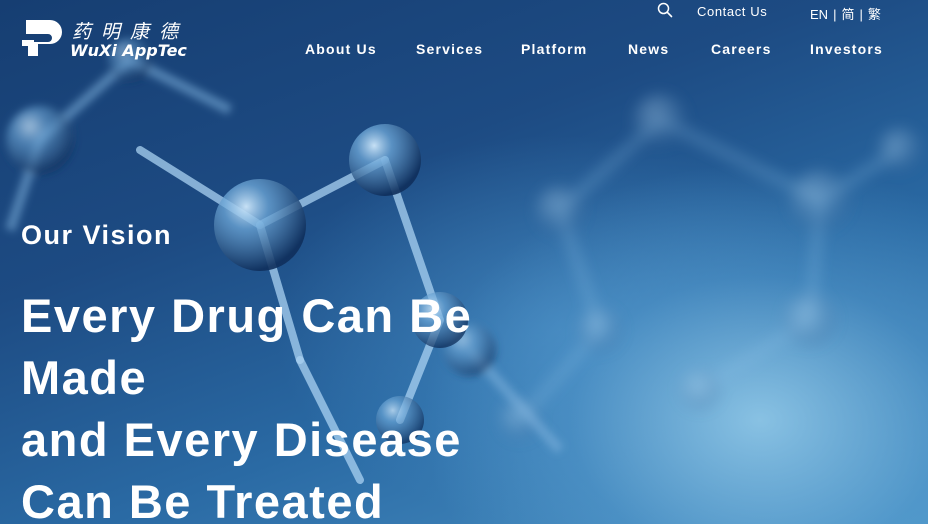 Image resolution: width=928 pixels, height=524 pixels. Describe the element at coordinates (42, 38) in the screenshot. I see `logo-mark-icon` at that location.